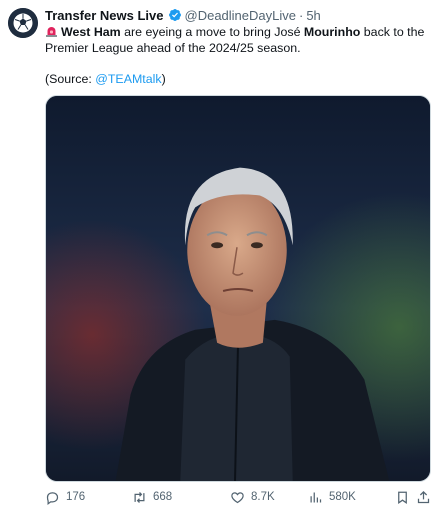 This screenshot has height=511, width=435. I want to click on football-logo-icon, so click(23, 23).